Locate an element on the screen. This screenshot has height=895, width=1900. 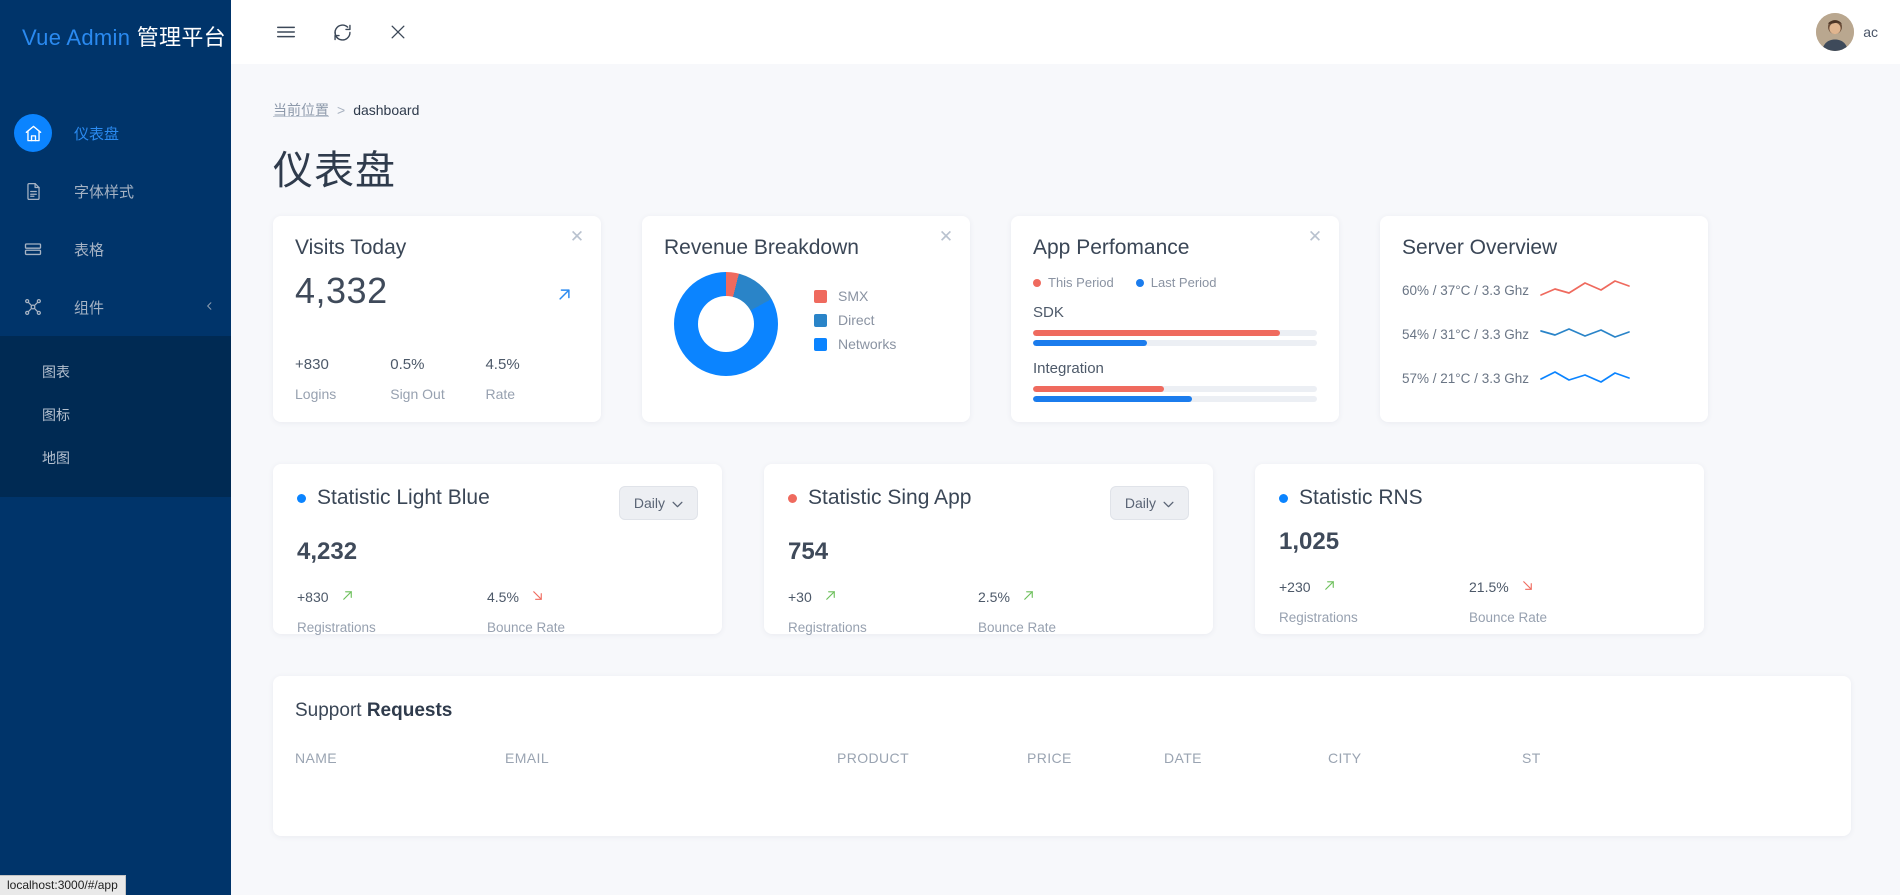
visits-value: 4,332 is located at coordinates (341, 290).